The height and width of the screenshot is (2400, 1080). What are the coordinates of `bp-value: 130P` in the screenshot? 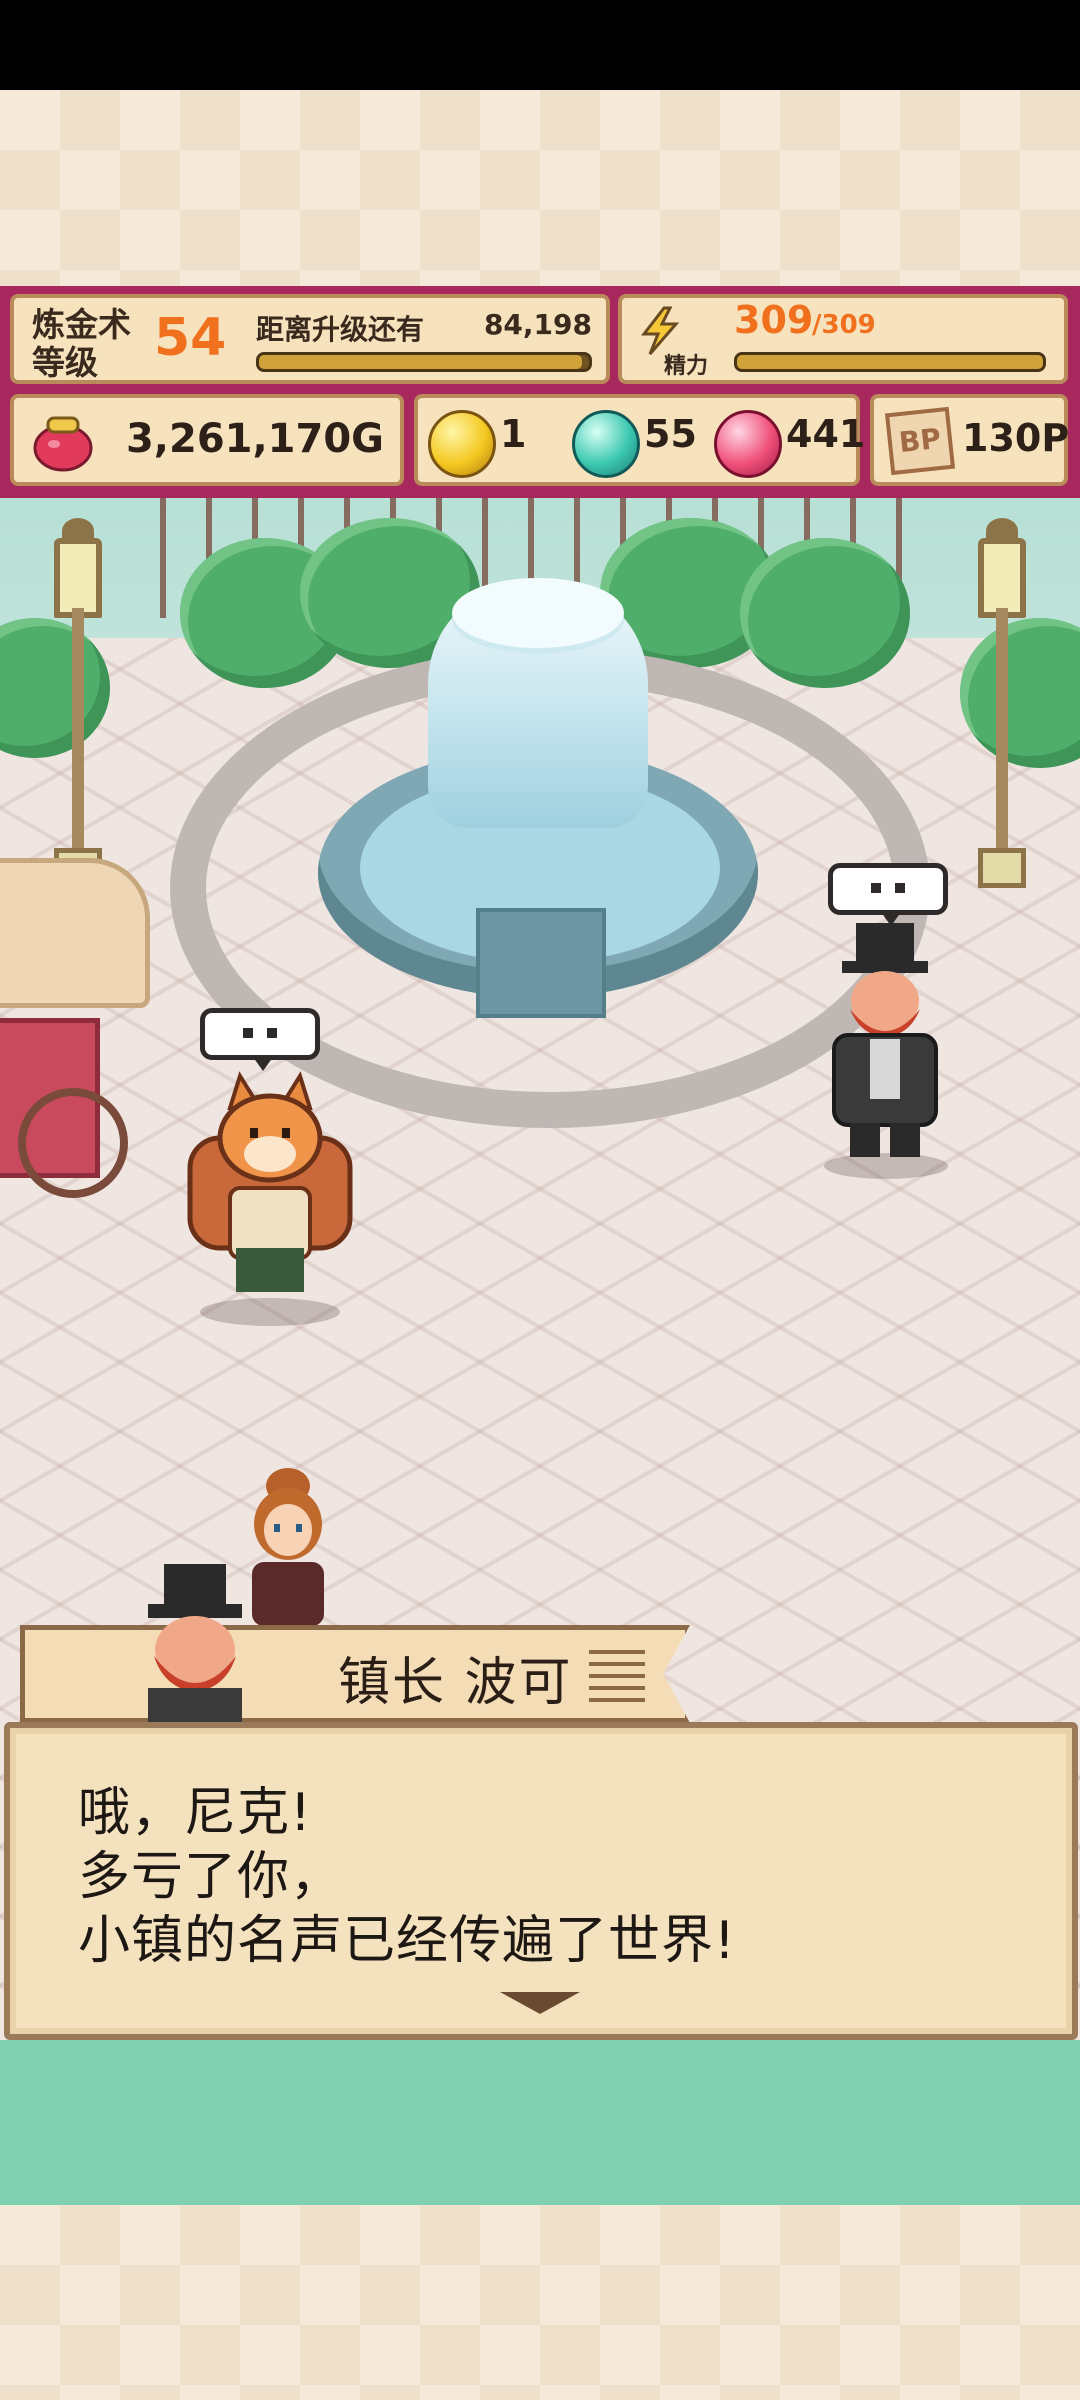 It's located at (1016, 438).